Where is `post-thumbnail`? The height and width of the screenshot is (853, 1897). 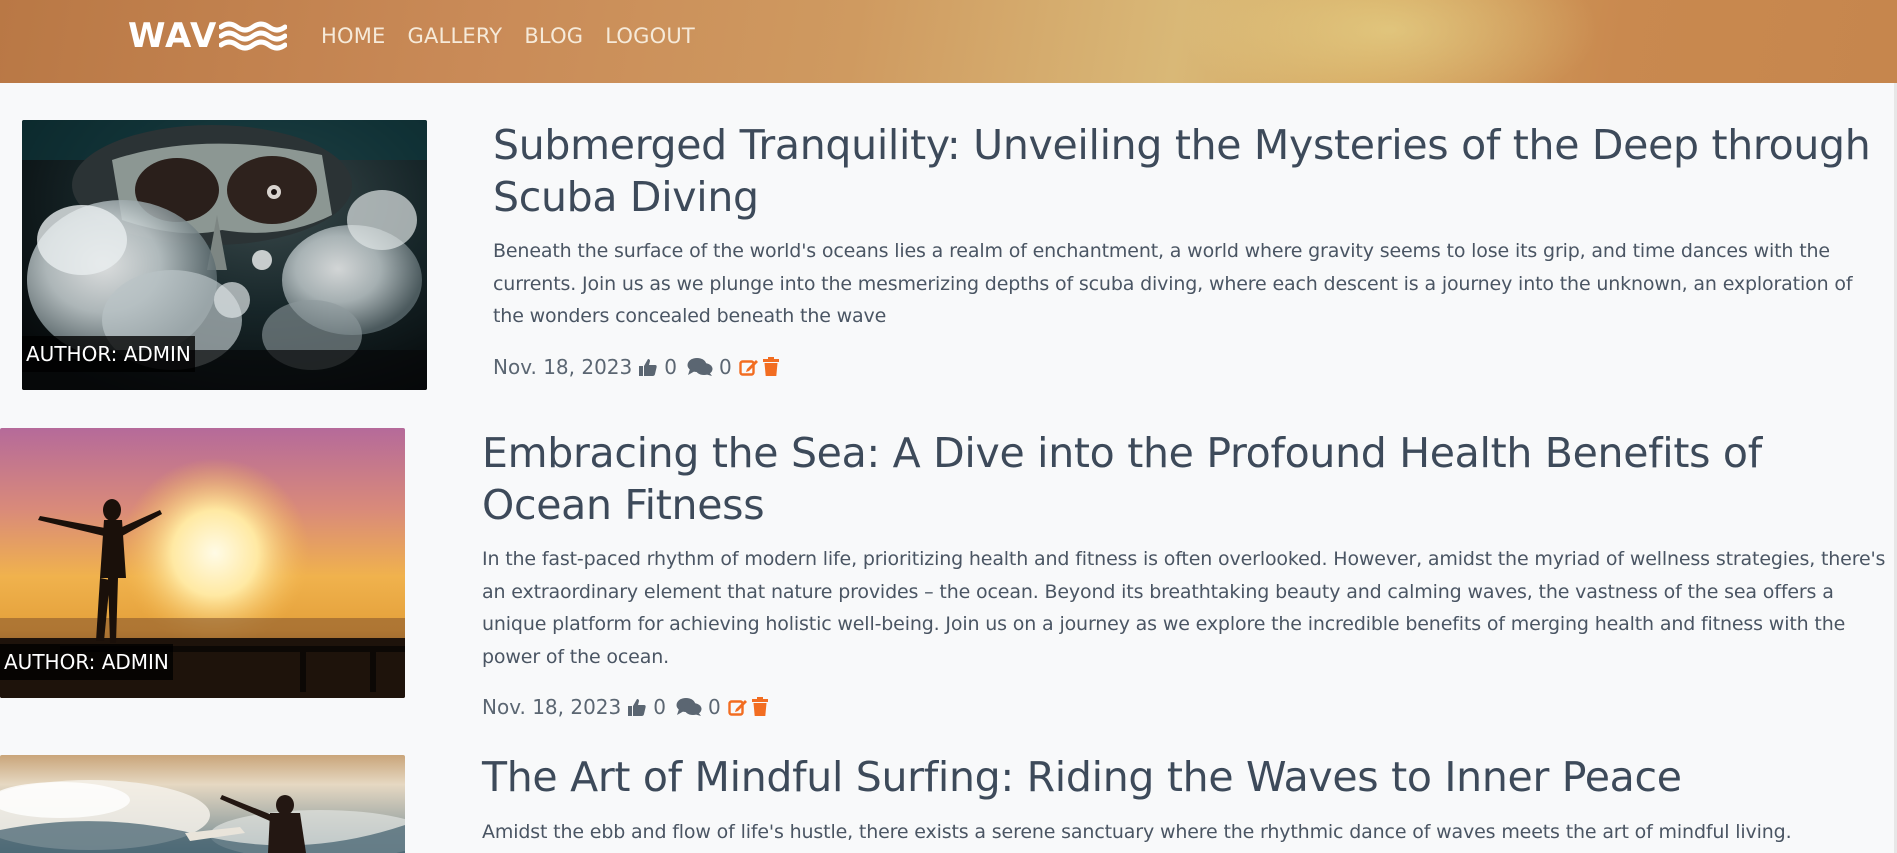 post-thumbnail is located at coordinates (202, 804).